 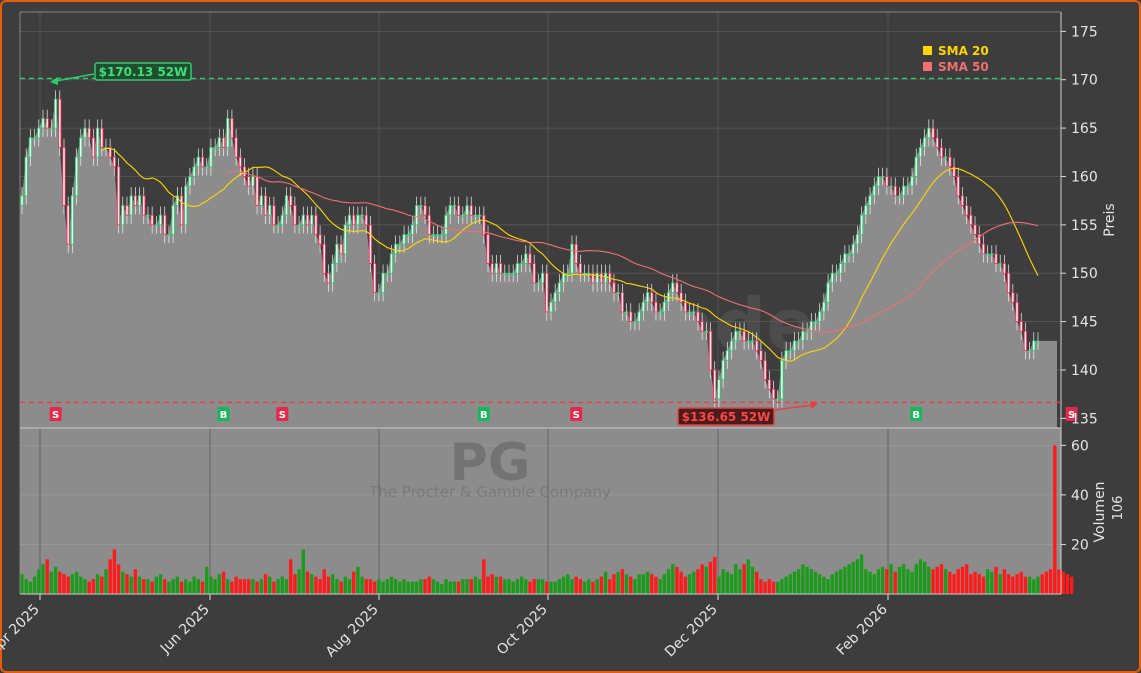 I want to click on time-tick-label: Jun 2025, so click(x=185, y=630).